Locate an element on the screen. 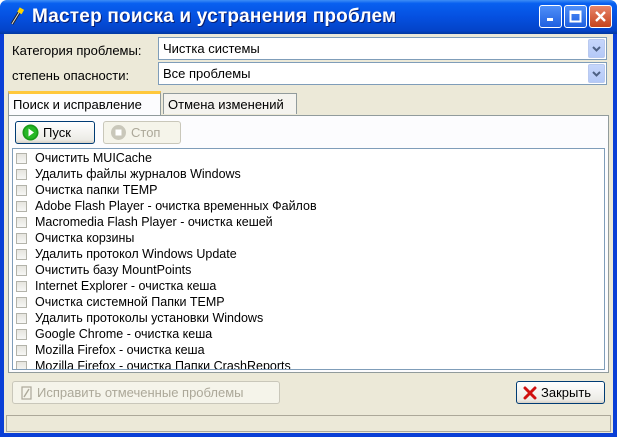 Image resolution: width=617 pixels, height=437 pixels. list-item: Удалить протоколы установки Windows is located at coordinates (308, 318).